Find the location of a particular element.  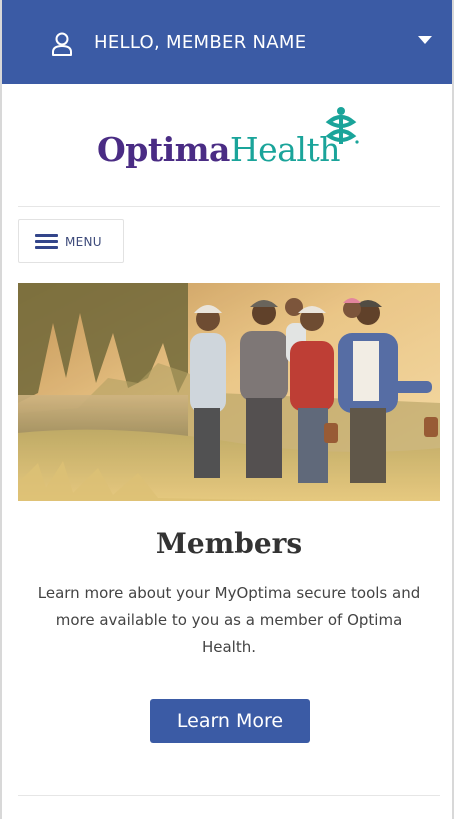

section-divider is located at coordinates (229, 795).